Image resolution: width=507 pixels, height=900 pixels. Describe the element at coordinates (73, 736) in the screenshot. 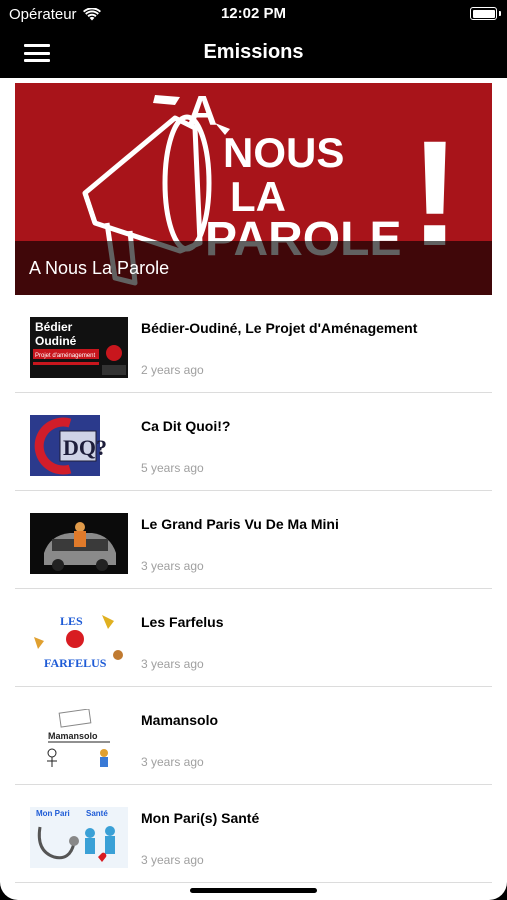

I see `thumb-text-mamansolo: Mamansolo` at that location.